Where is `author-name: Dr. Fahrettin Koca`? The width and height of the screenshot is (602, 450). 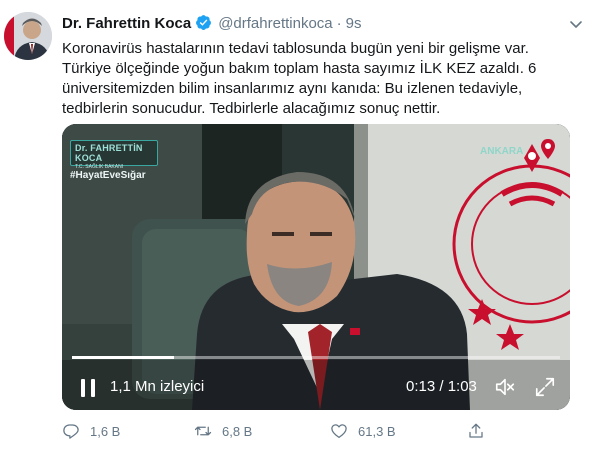 author-name: Dr. Fahrettin Koca is located at coordinates (126, 23).